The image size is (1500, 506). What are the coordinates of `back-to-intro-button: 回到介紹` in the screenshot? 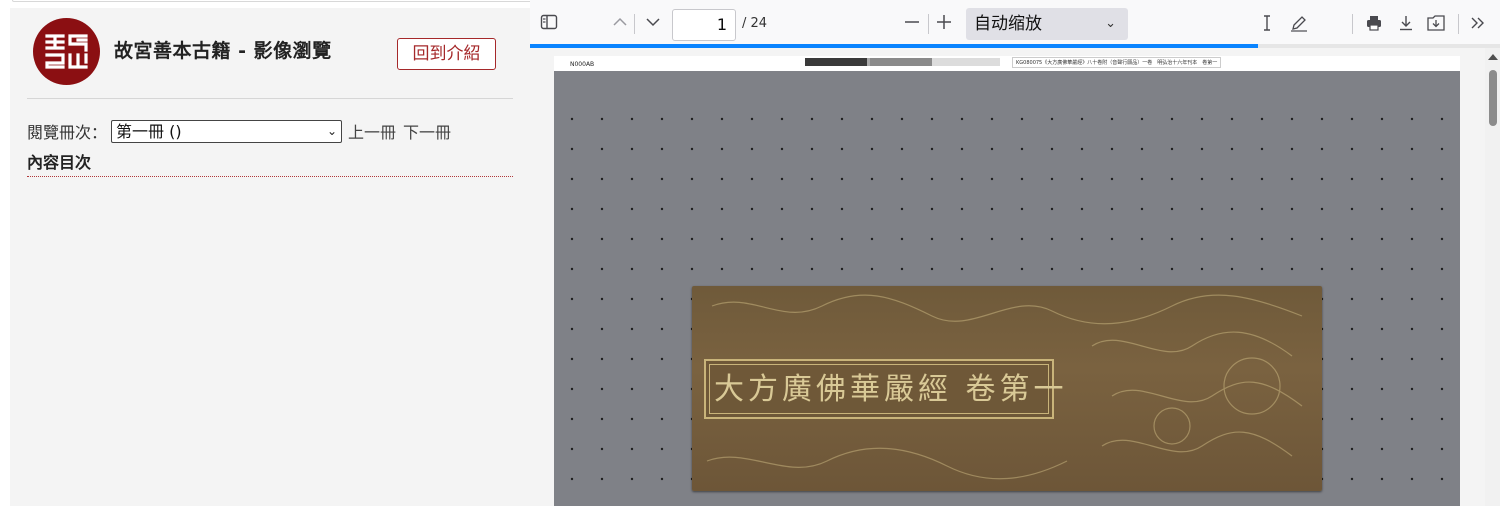 It's located at (446, 54).